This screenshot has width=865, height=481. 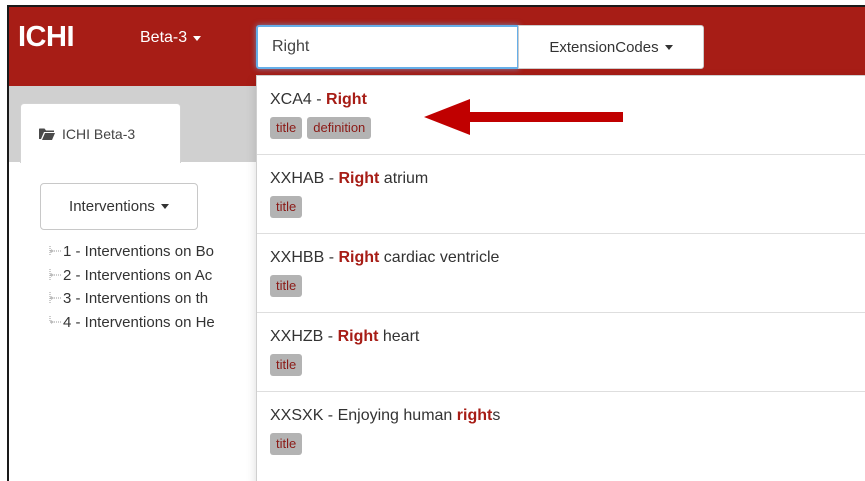 What do you see at coordinates (297, 336) in the screenshot?
I see `result-code: XXHZB` at bounding box center [297, 336].